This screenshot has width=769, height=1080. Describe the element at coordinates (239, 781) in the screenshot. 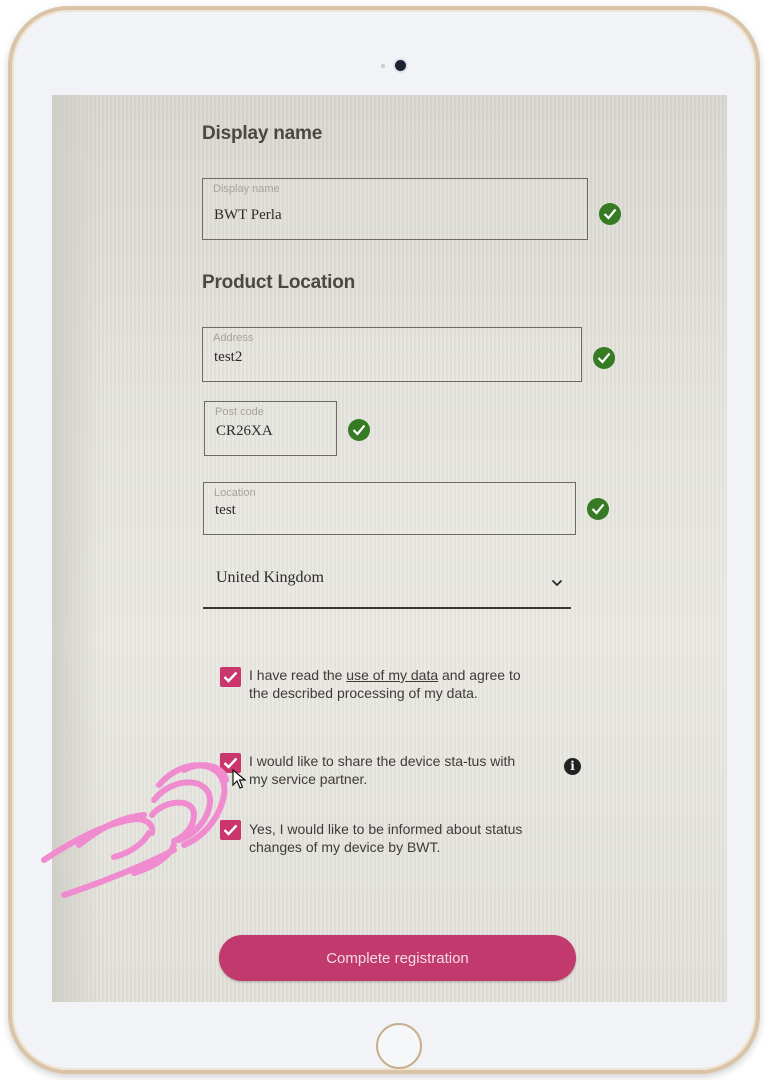

I see `cursor-icon` at that location.